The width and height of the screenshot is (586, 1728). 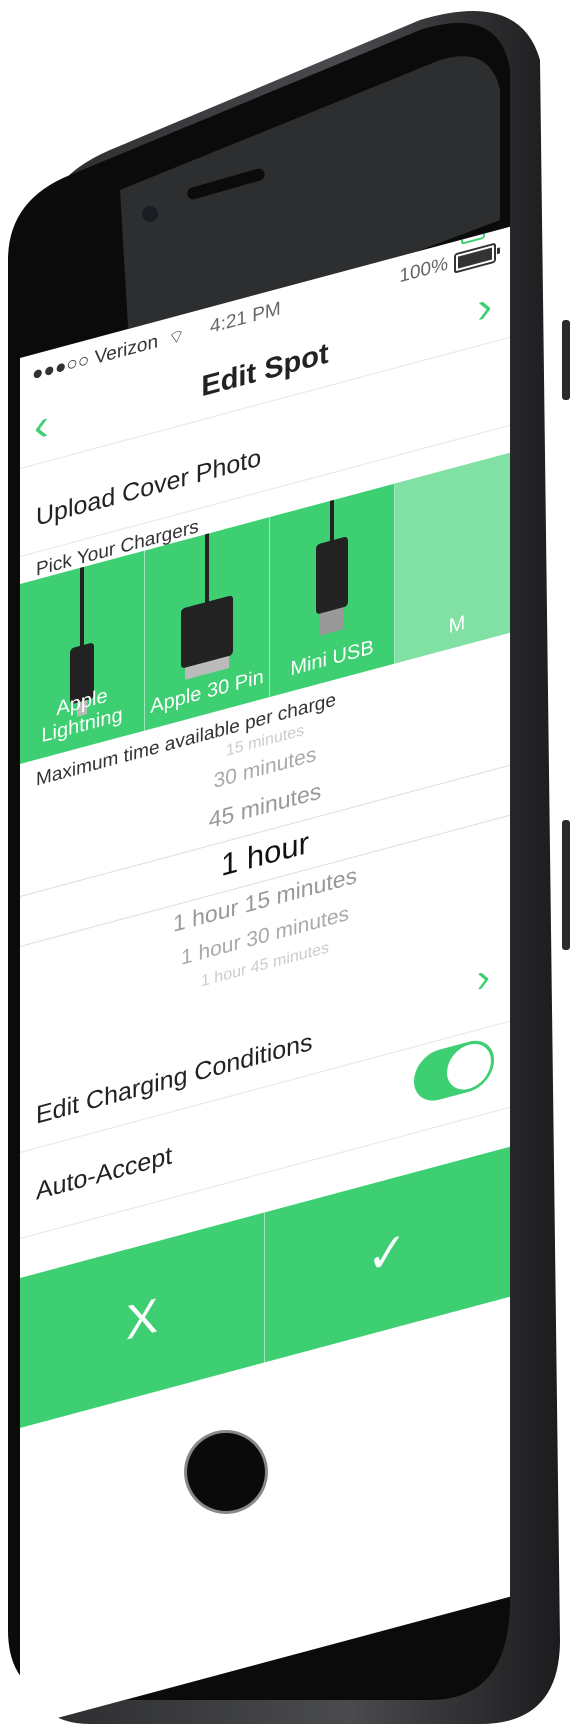 I want to click on battery-percent: 100%, so click(x=423, y=270).